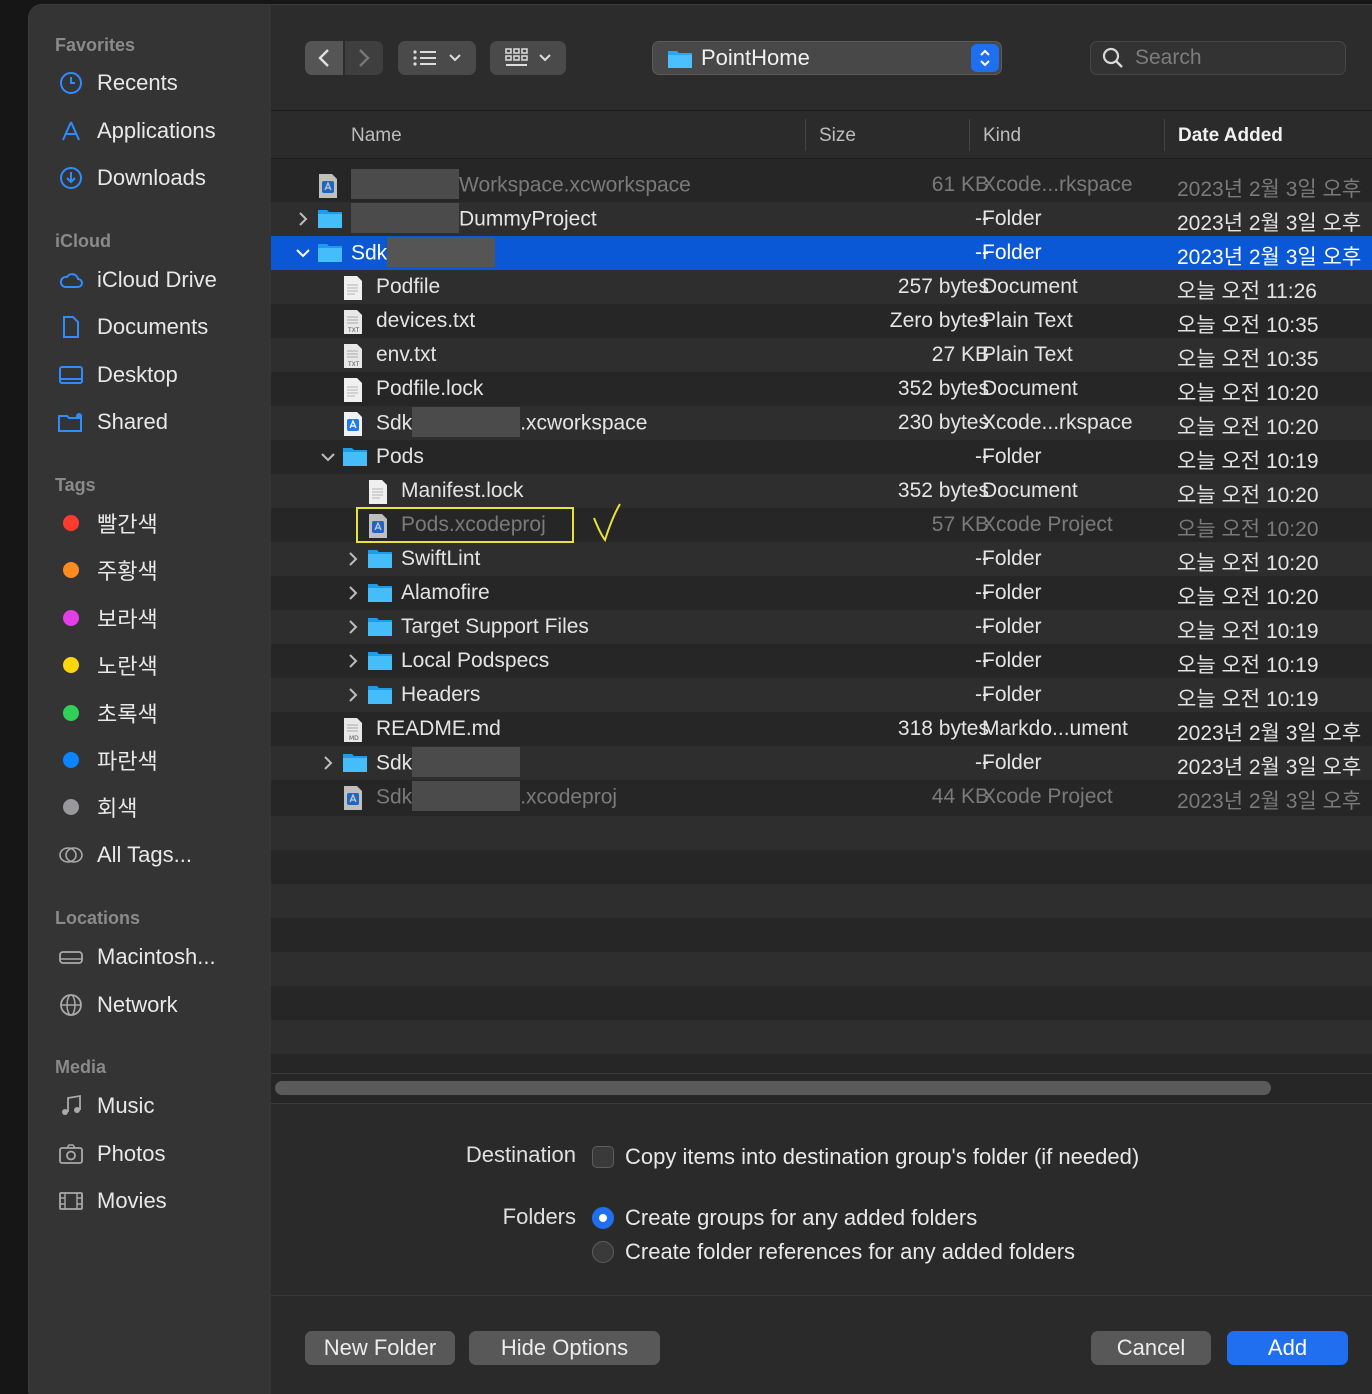 Image resolution: width=1372 pixels, height=1394 pixels. I want to click on file-name: README.md, so click(438, 729).